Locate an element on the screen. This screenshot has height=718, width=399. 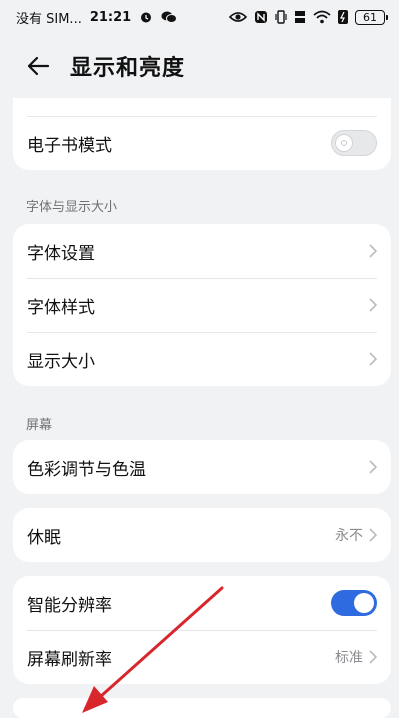
network-speed-icon is located at coordinates (300, 17).